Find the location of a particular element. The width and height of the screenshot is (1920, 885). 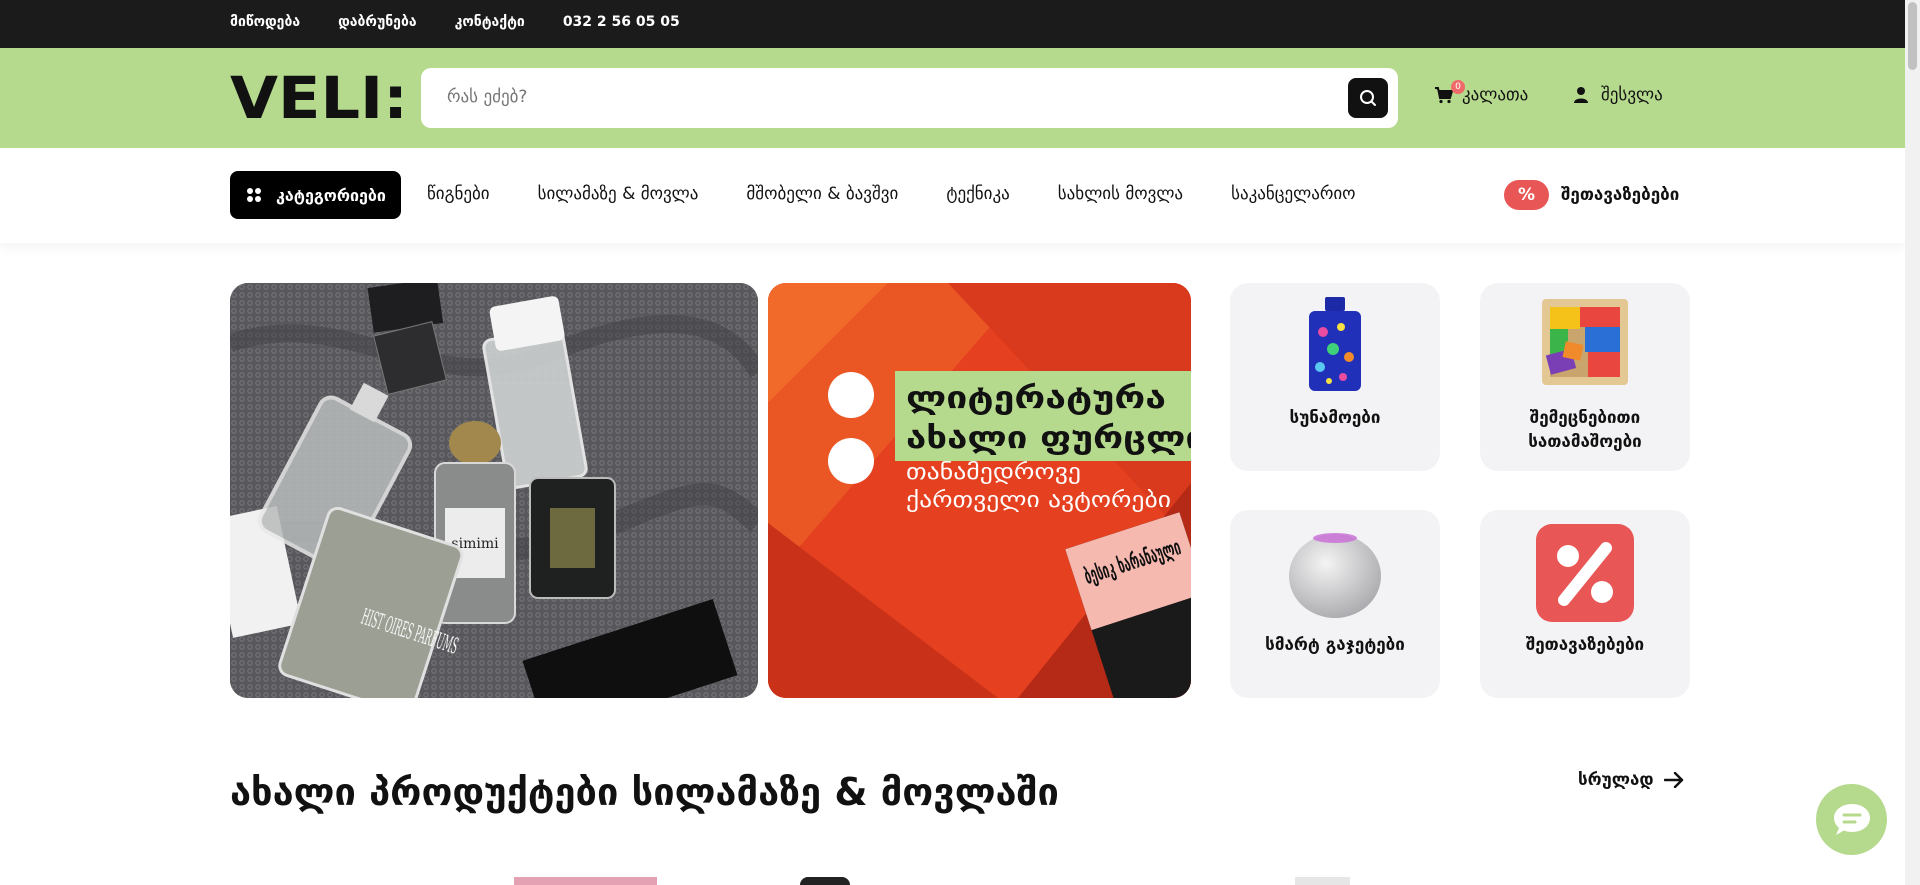

section-title: ახალი პროდუქტები სილამაზე & მოვლაში is located at coordinates (644, 792).